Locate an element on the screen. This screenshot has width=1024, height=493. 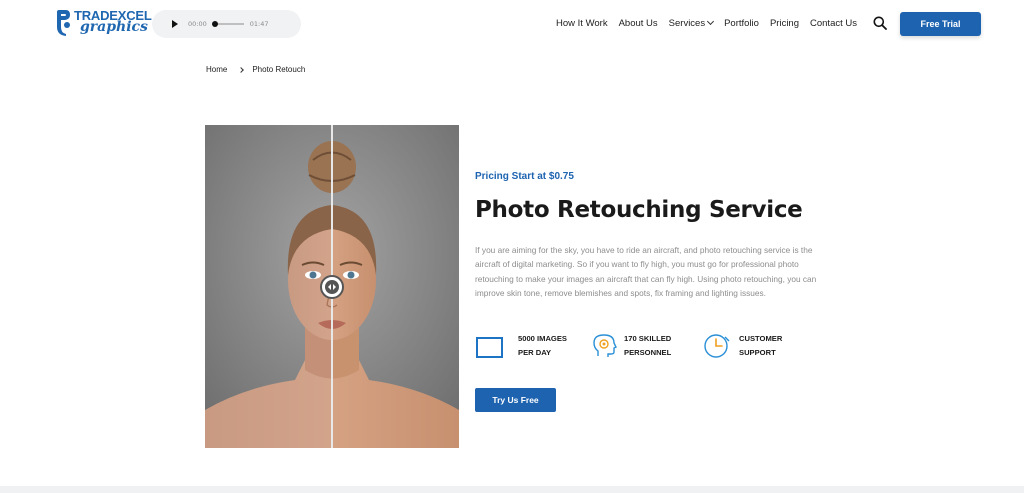
nav-pricing: Pricing is located at coordinates (784, 23).